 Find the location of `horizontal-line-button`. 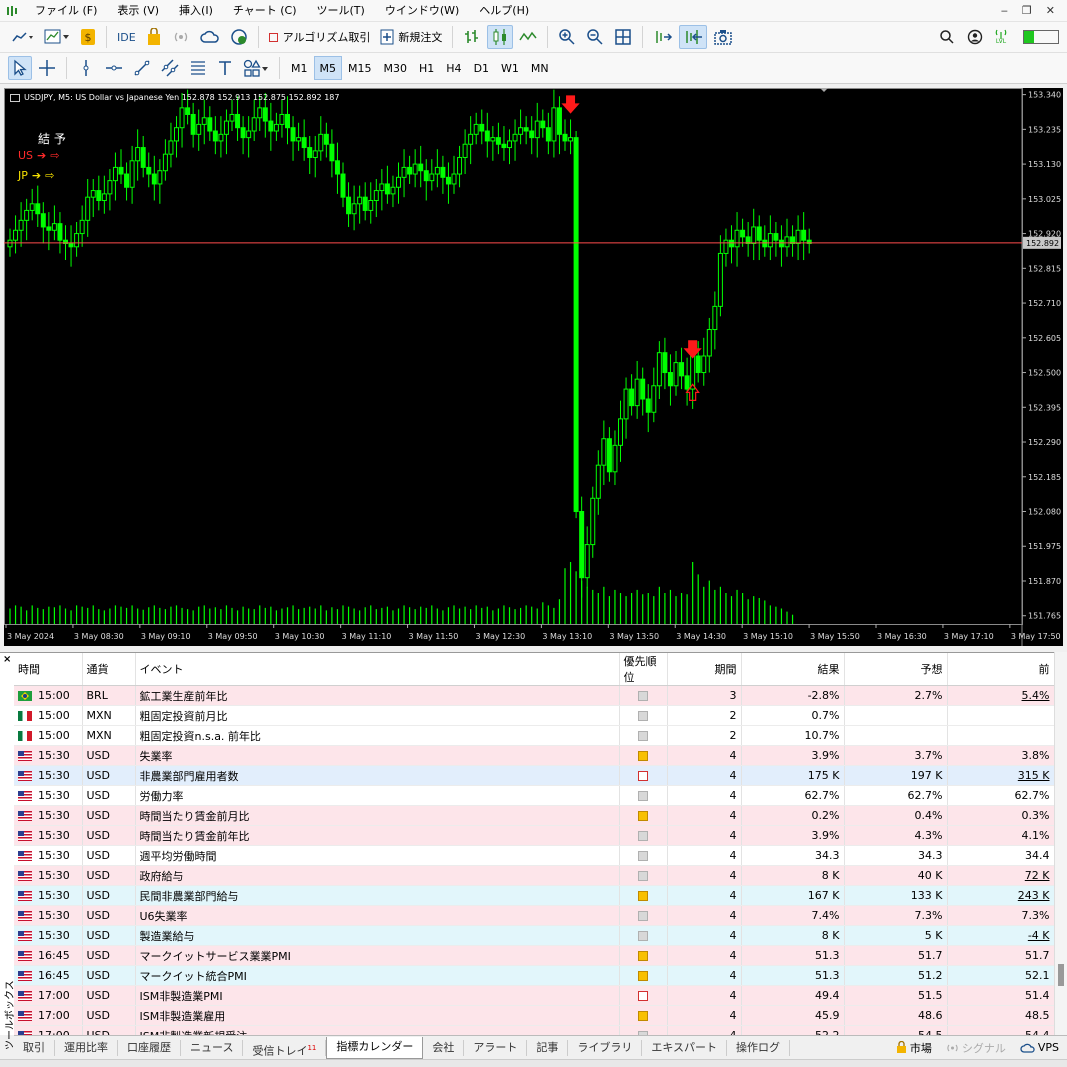

horizontal-line-button is located at coordinates (114, 68).